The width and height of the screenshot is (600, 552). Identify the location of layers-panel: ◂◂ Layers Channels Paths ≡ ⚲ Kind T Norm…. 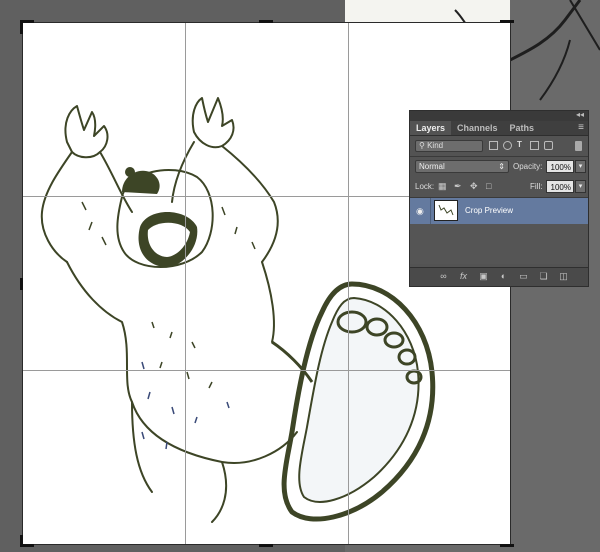
(499, 198).